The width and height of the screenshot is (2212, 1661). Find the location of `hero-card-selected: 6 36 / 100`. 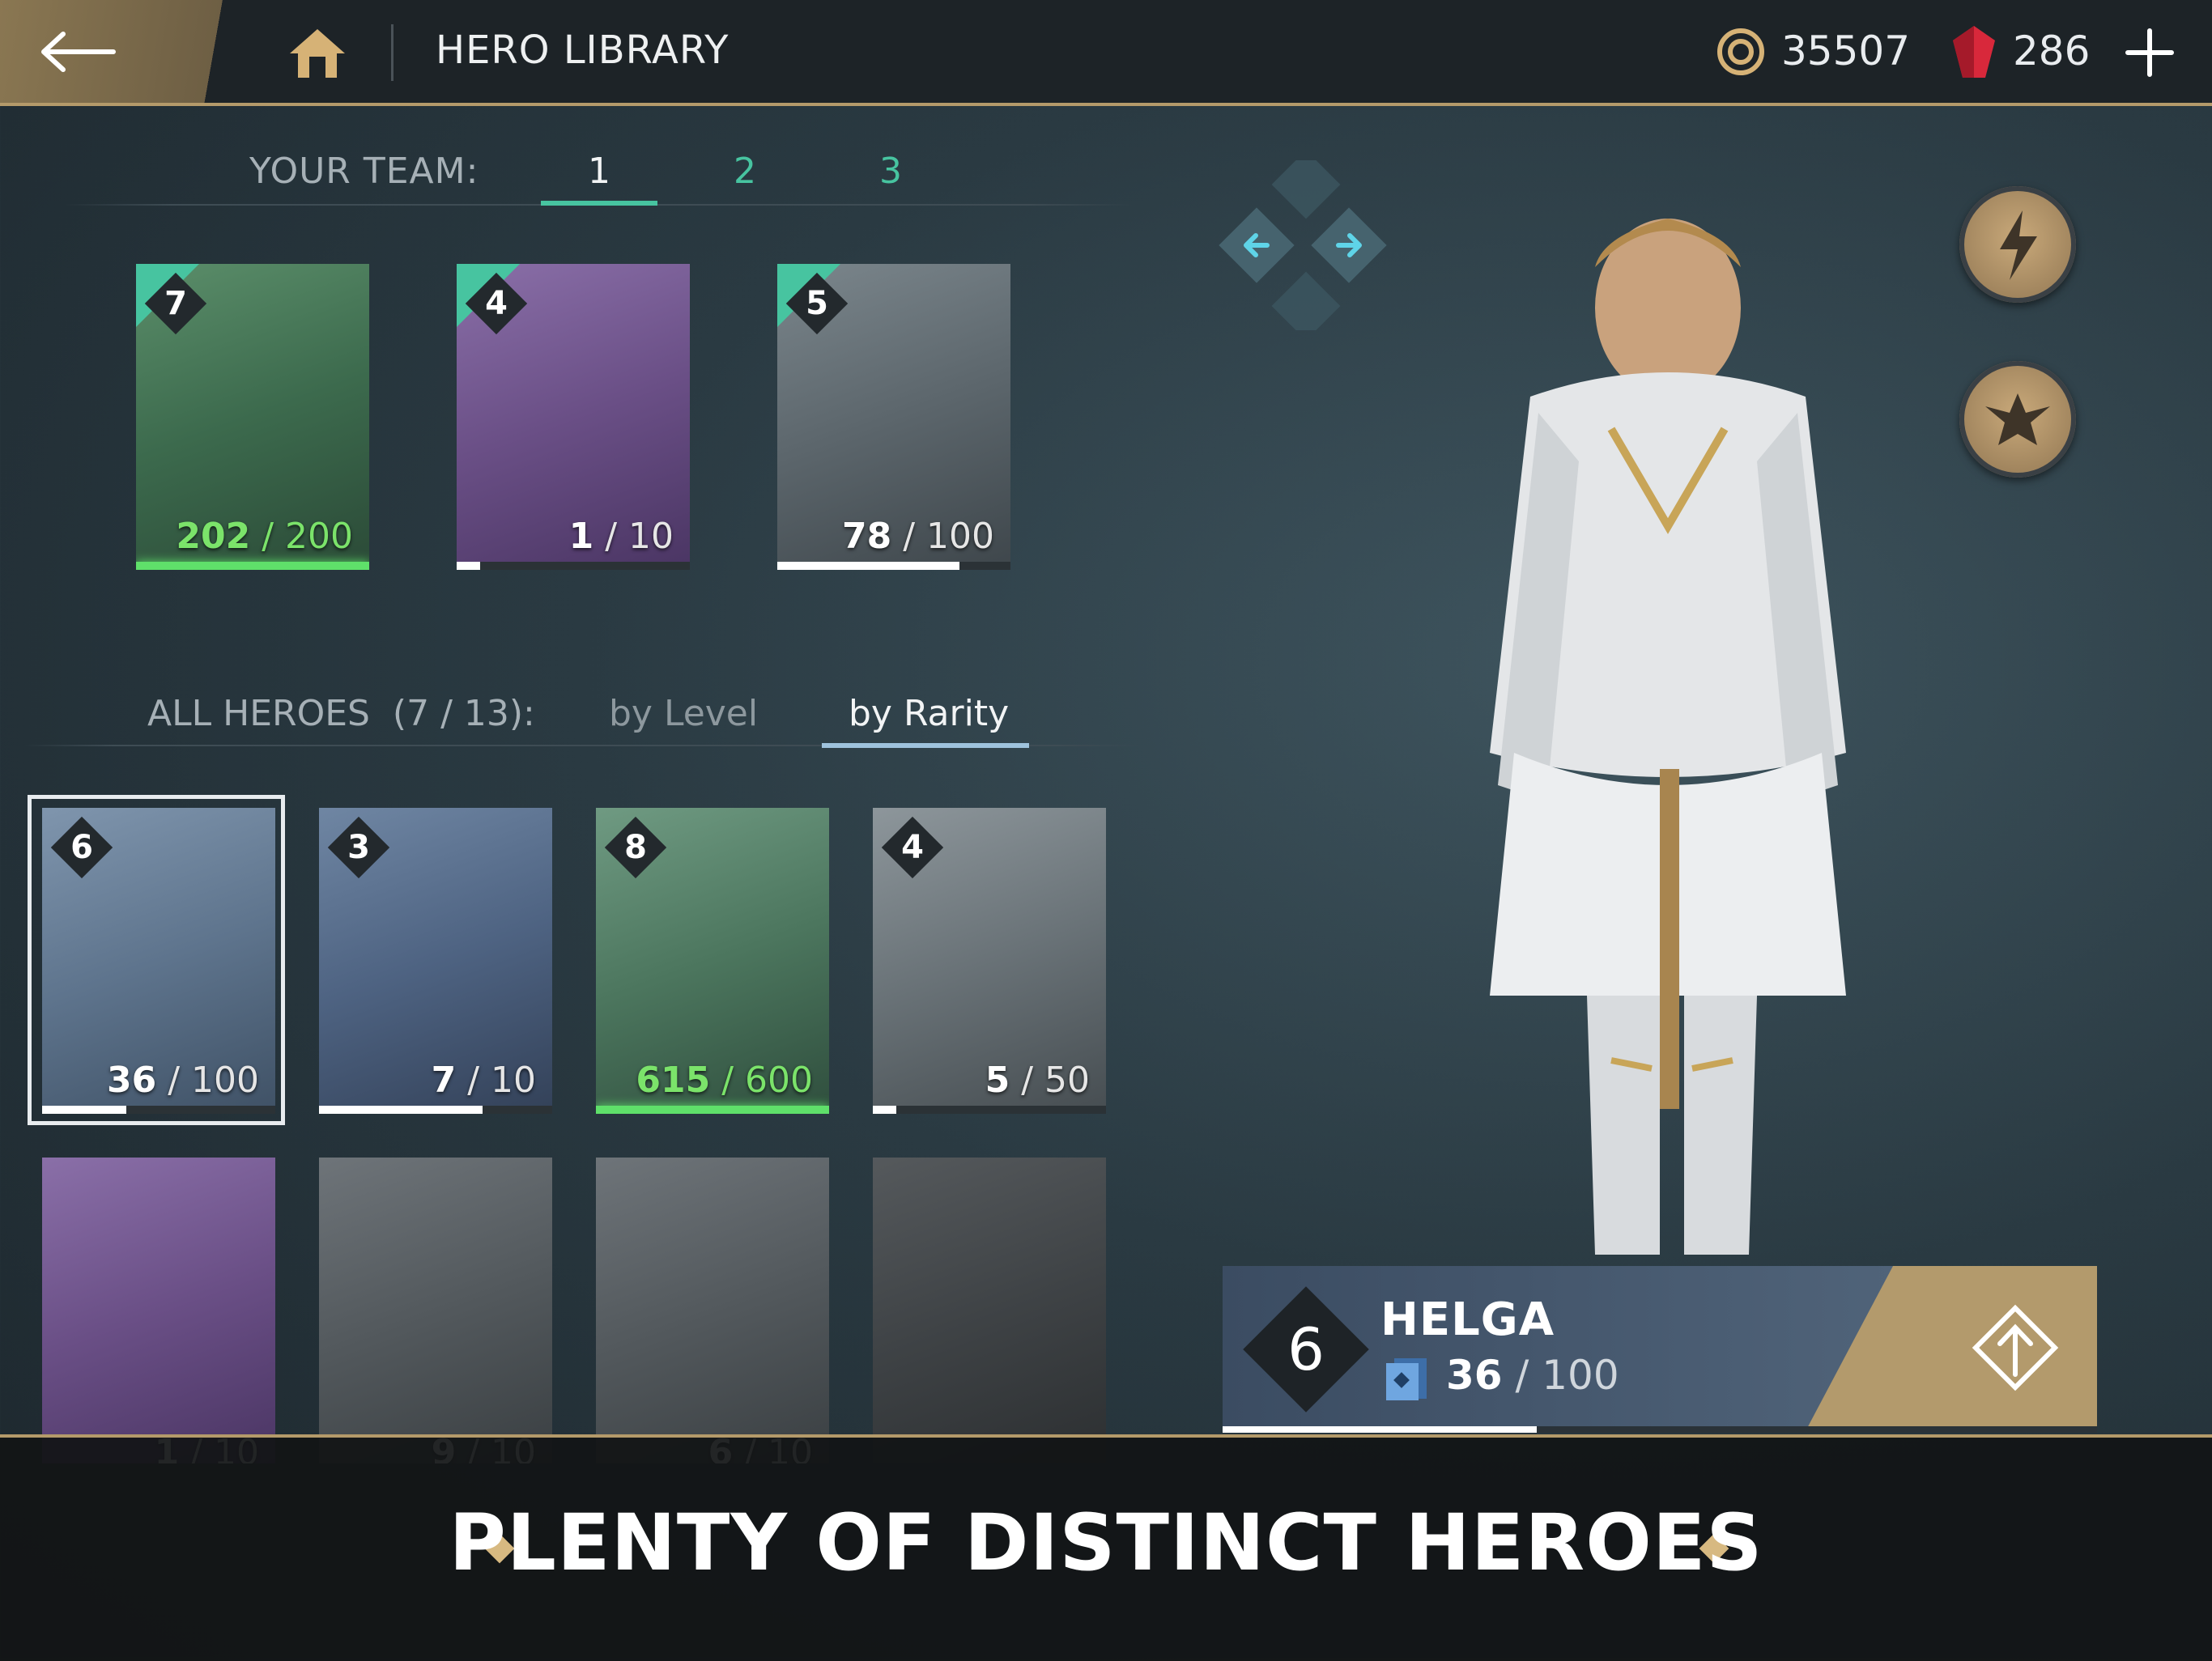

hero-card-selected: 6 36 / 100 is located at coordinates (159, 961).